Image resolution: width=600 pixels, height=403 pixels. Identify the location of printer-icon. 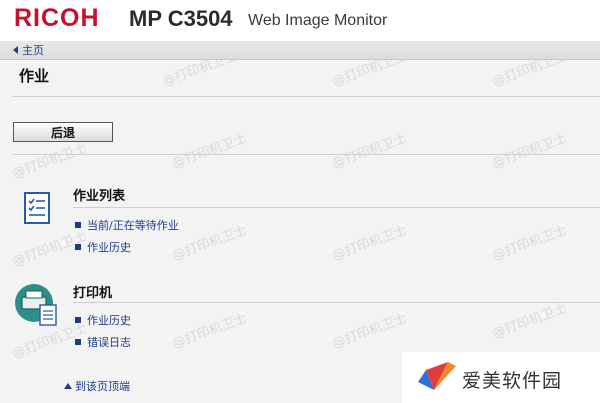
(36, 305).